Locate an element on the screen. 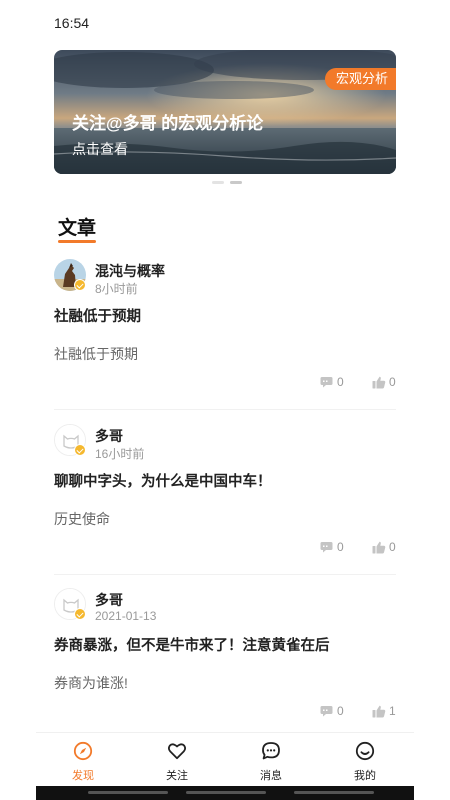 The image size is (450, 800). status-time: 16:54 is located at coordinates (72, 23).